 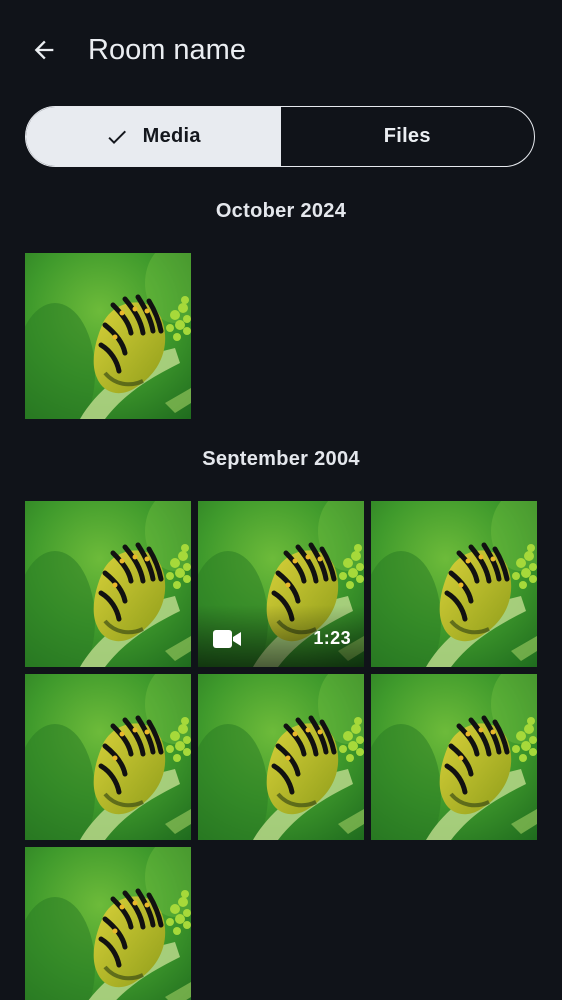 I want to click on tab-files-label: Files, so click(x=407, y=136).